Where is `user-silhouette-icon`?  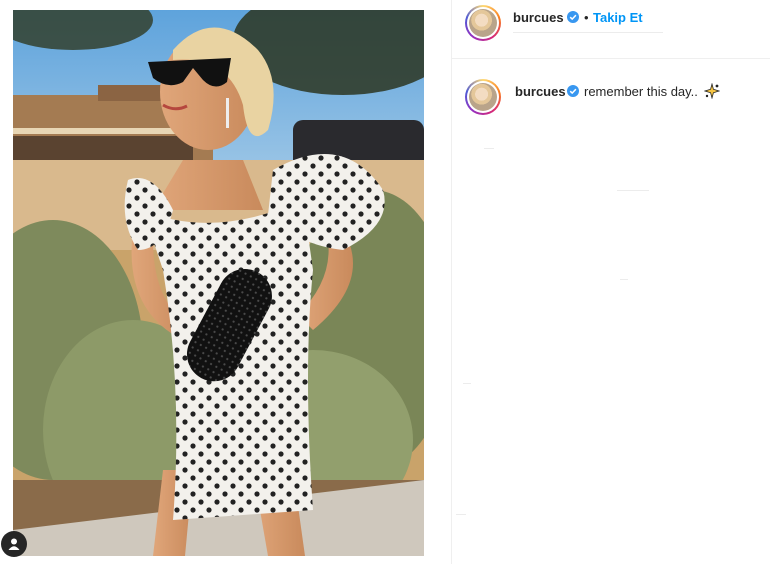
user-silhouette-icon is located at coordinates (14, 544).